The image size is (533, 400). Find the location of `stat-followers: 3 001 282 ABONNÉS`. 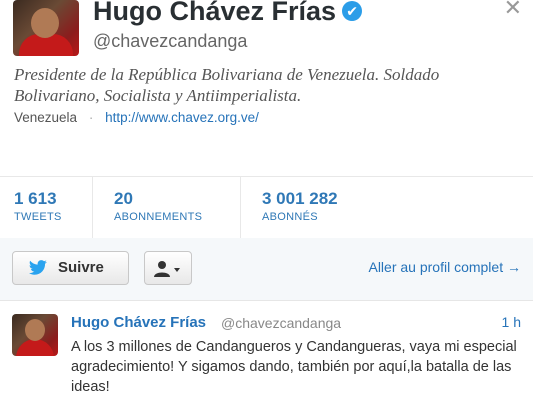

stat-followers: 3 001 282 ABONNÉS is located at coordinates (337, 208).